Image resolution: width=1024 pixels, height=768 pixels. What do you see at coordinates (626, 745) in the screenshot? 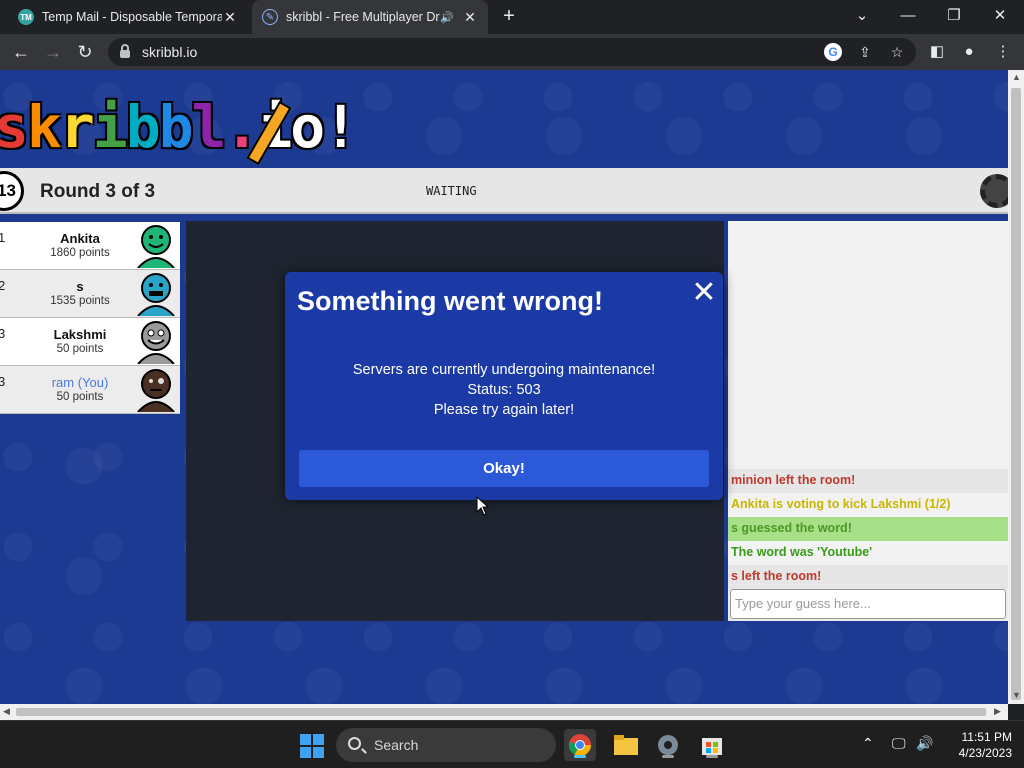
I see `file-explorer-icon` at bounding box center [626, 745].